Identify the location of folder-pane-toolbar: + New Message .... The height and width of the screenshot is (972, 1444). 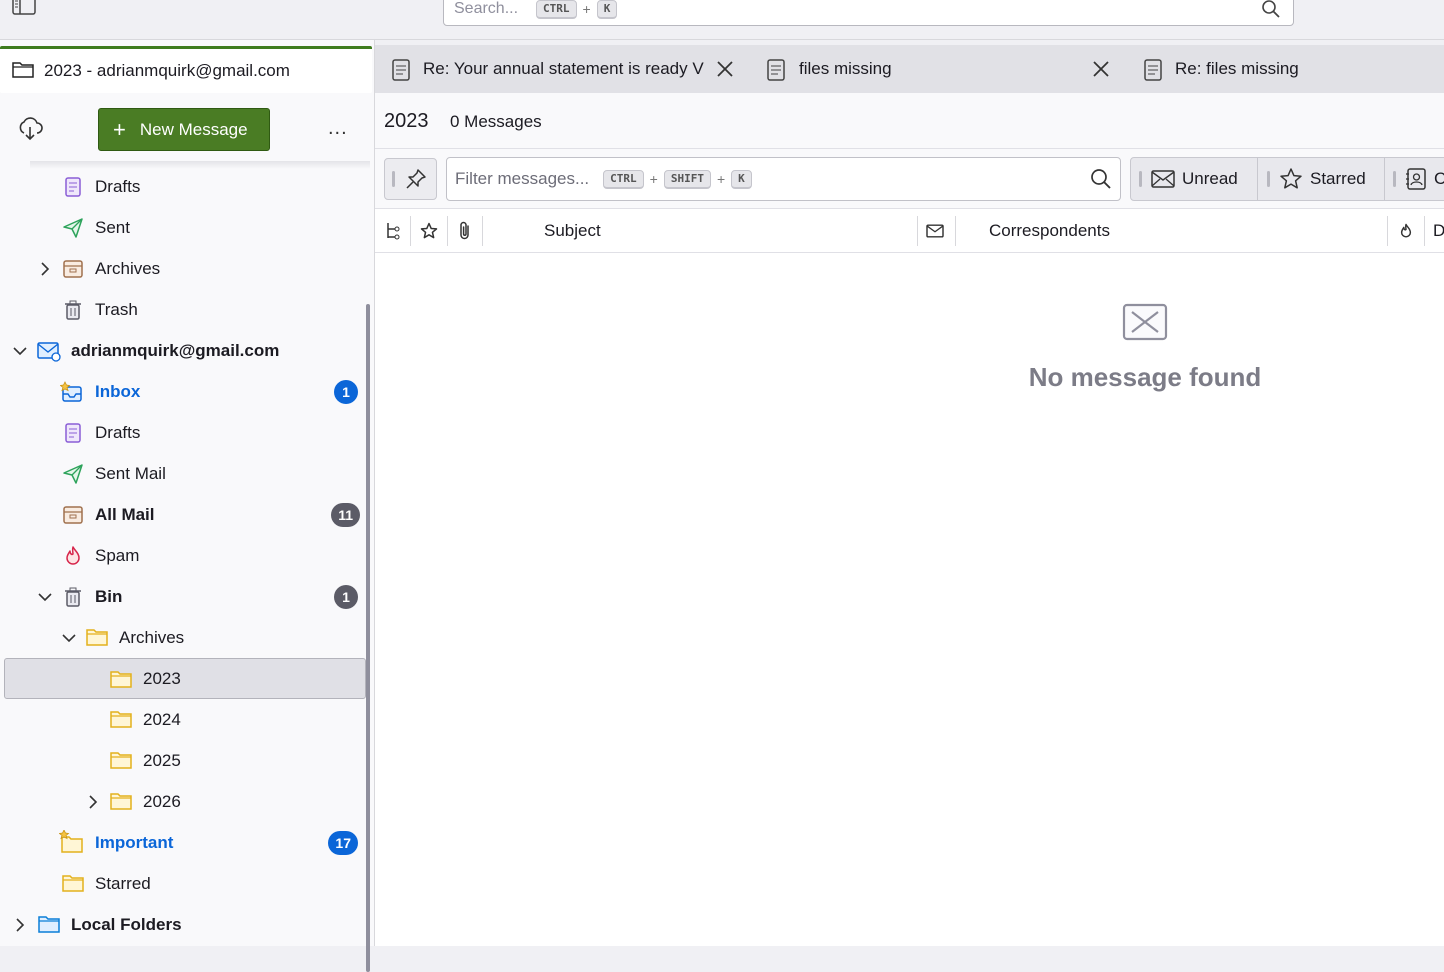
(186, 129).